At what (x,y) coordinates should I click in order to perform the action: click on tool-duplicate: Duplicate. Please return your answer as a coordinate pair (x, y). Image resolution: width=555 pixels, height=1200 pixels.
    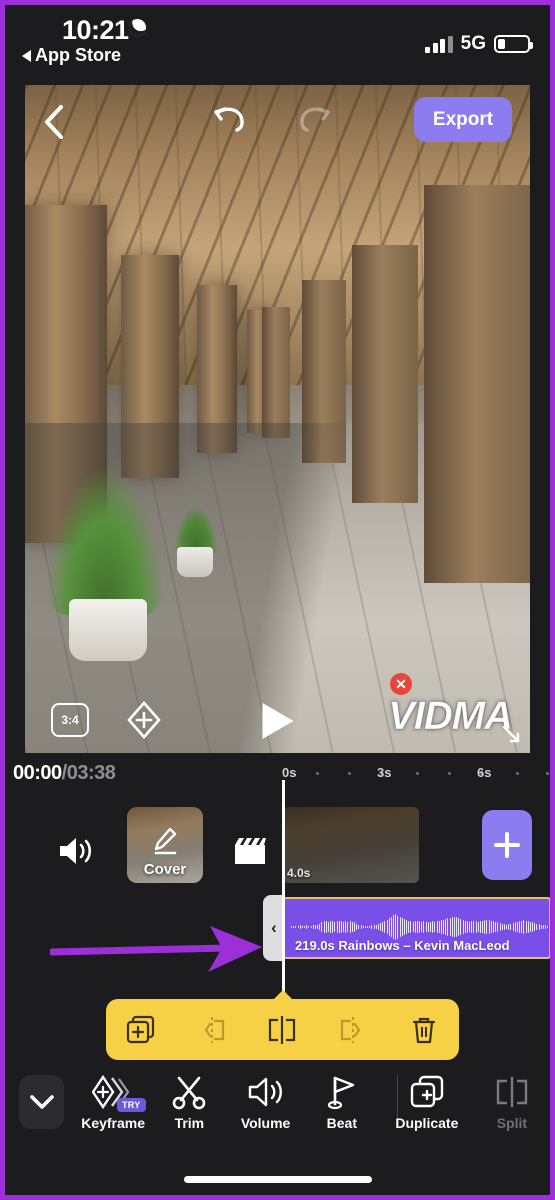
    Looking at the image, I should click on (427, 1101).